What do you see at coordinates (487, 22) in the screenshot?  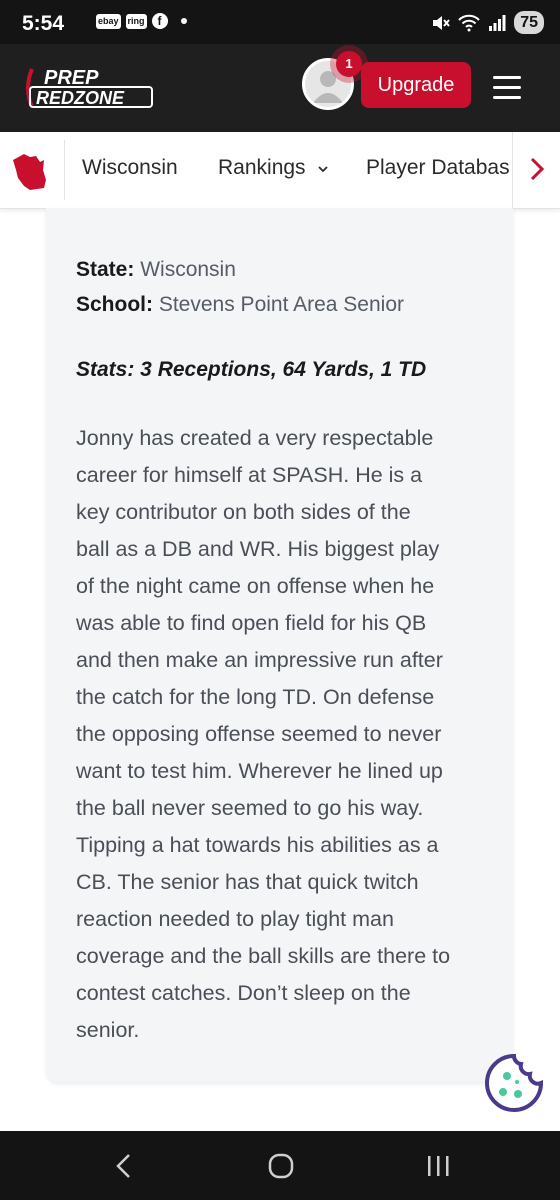 I see `status-system-icons: 75` at bounding box center [487, 22].